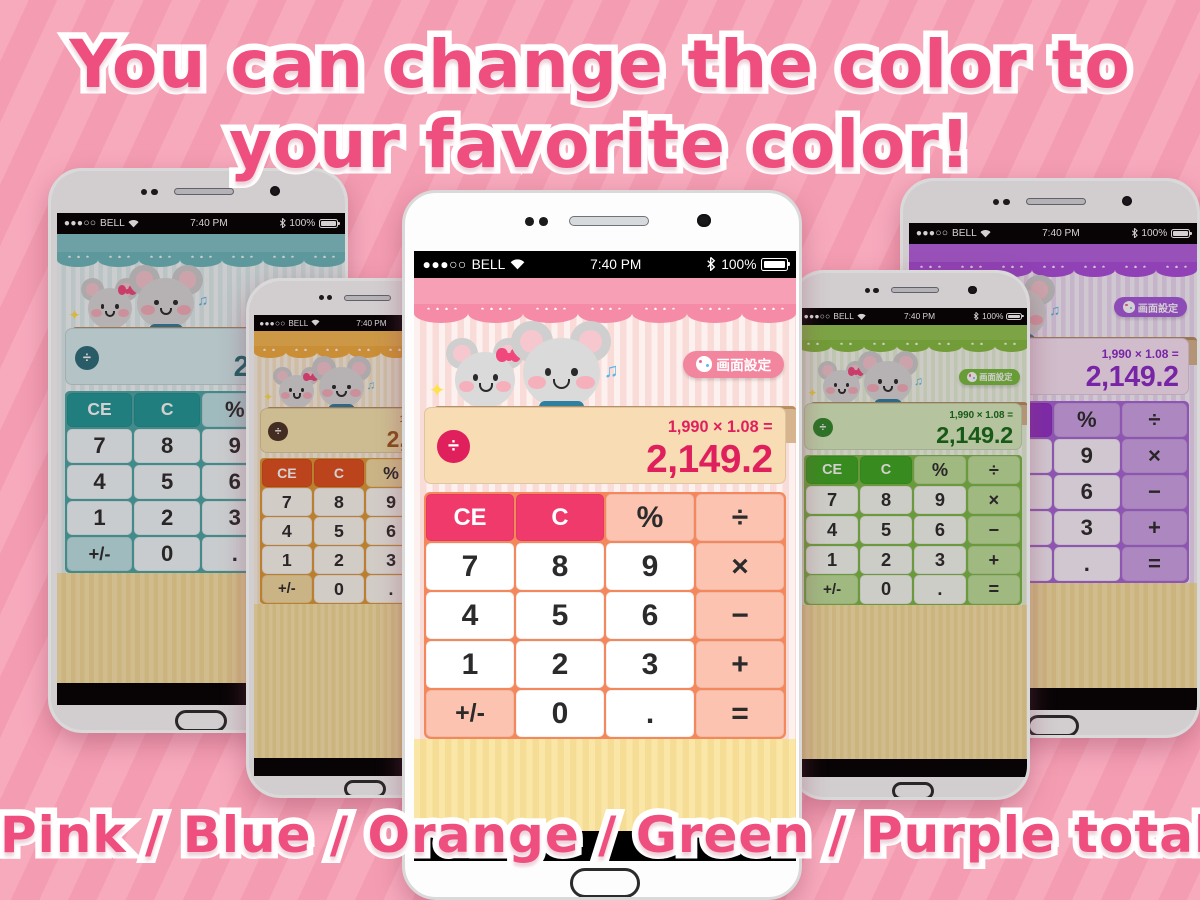 The width and height of the screenshot is (1200, 900). I want to click on clock-label: 7:40 PM, so click(919, 316).